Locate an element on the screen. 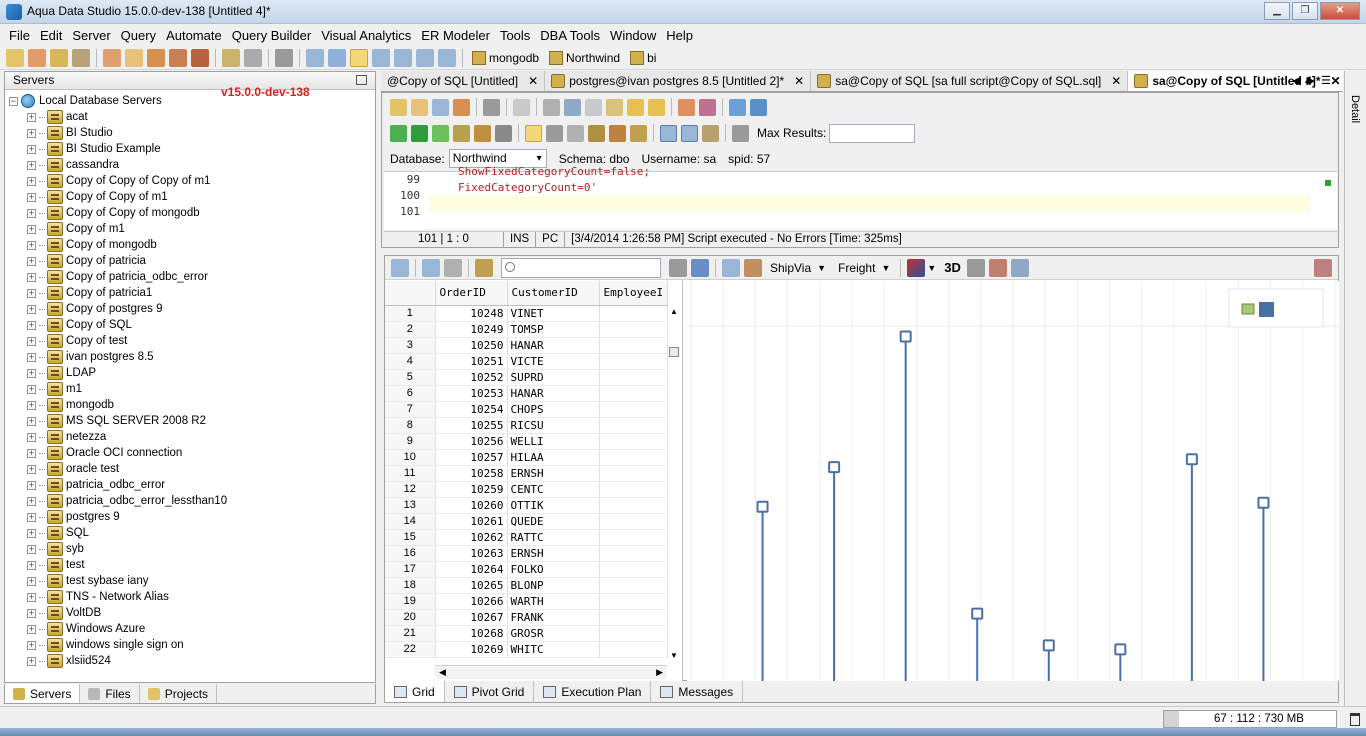 The image size is (1366, 736). color-palette-icon is located at coordinates (916, 267).